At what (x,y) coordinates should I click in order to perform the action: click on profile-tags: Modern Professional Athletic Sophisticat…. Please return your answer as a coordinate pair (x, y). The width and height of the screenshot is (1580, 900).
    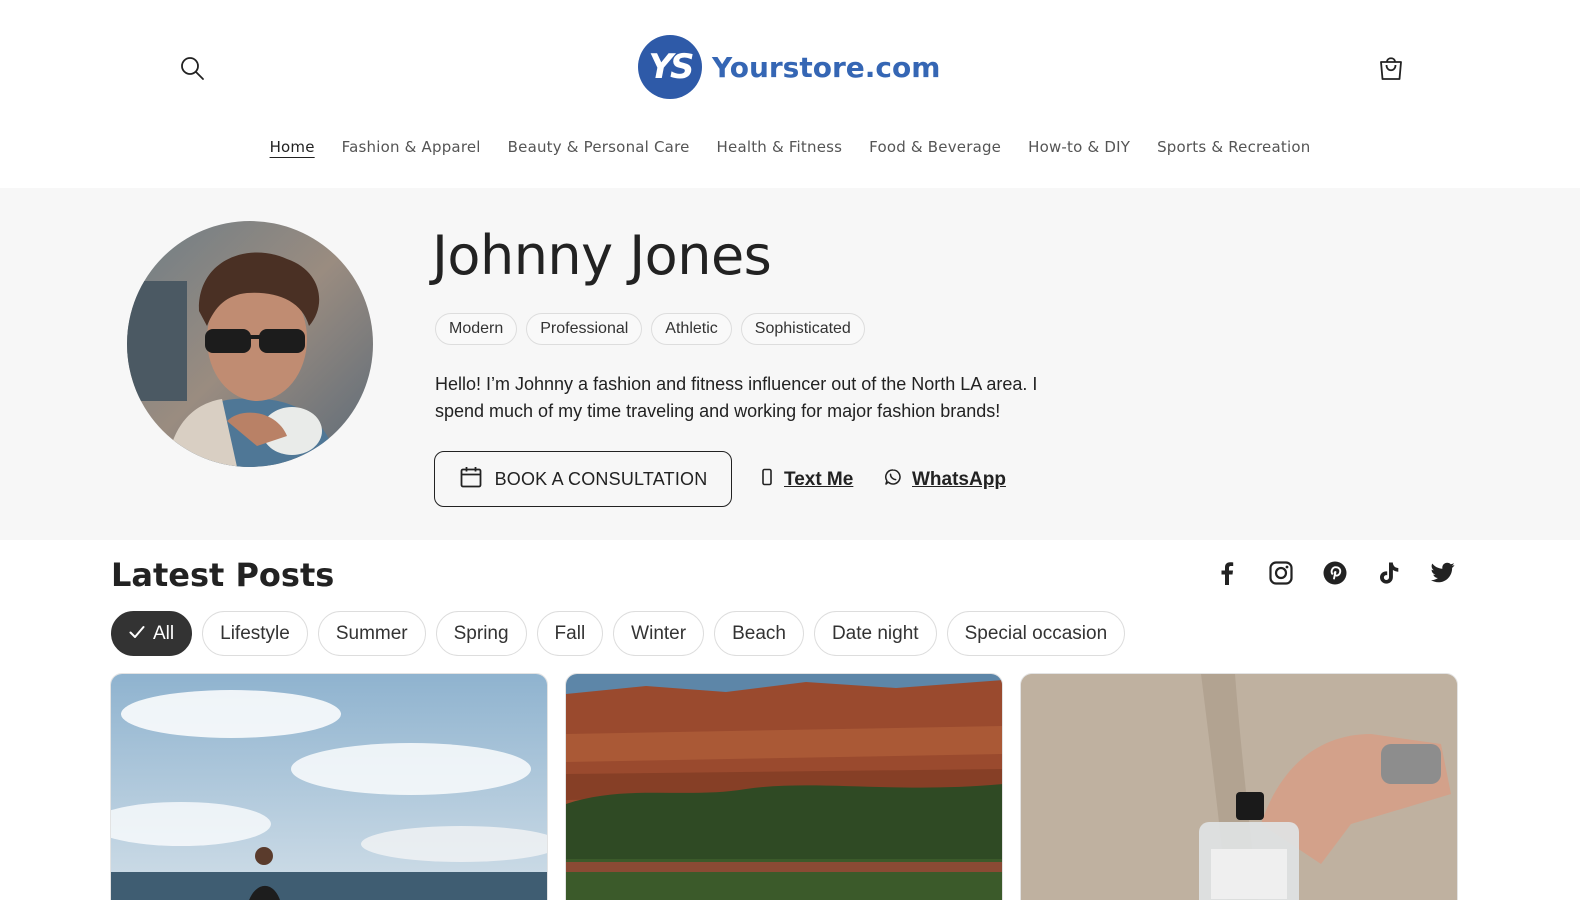
    Looking at the image, I should click on (650, 329).